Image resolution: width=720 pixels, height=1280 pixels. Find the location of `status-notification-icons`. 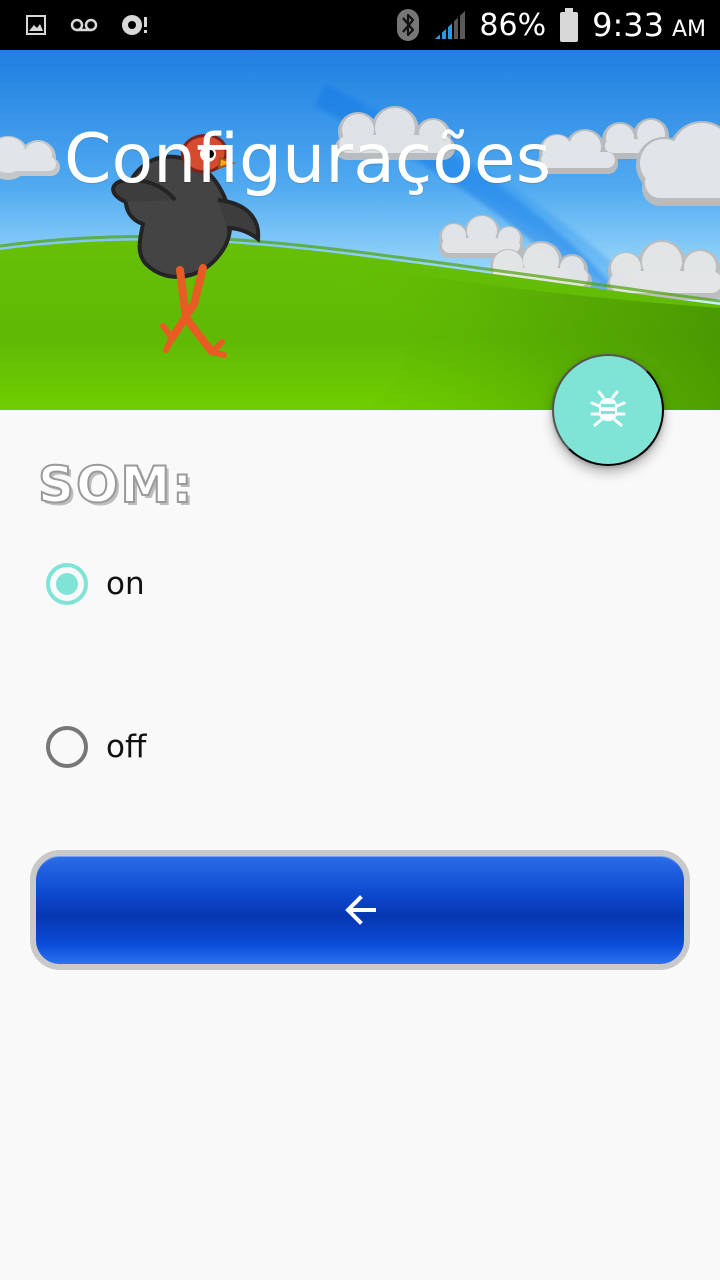

status-notification-icons is located at coordinates (86, 25).